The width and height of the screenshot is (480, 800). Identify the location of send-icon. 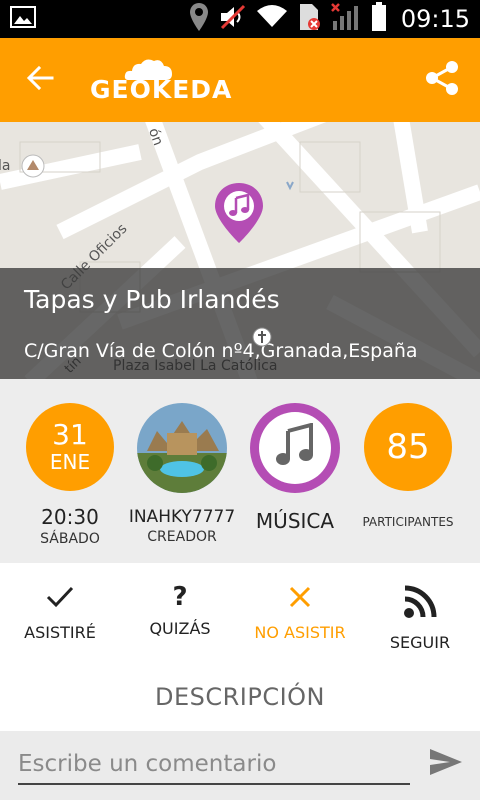
(446, 765).